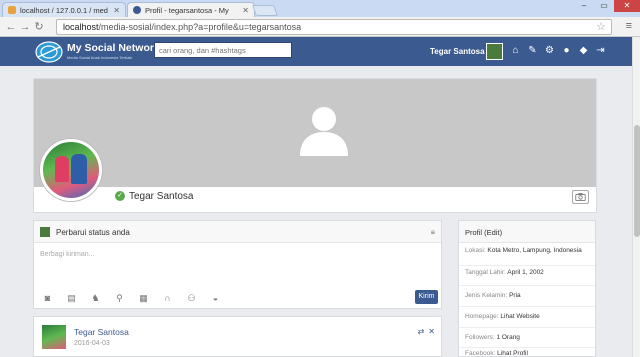 This screenshot has height=357, width=640. Describe the element at coordinates (143, 298) in the screenshot. I see `film-icon: ▦` at that location.